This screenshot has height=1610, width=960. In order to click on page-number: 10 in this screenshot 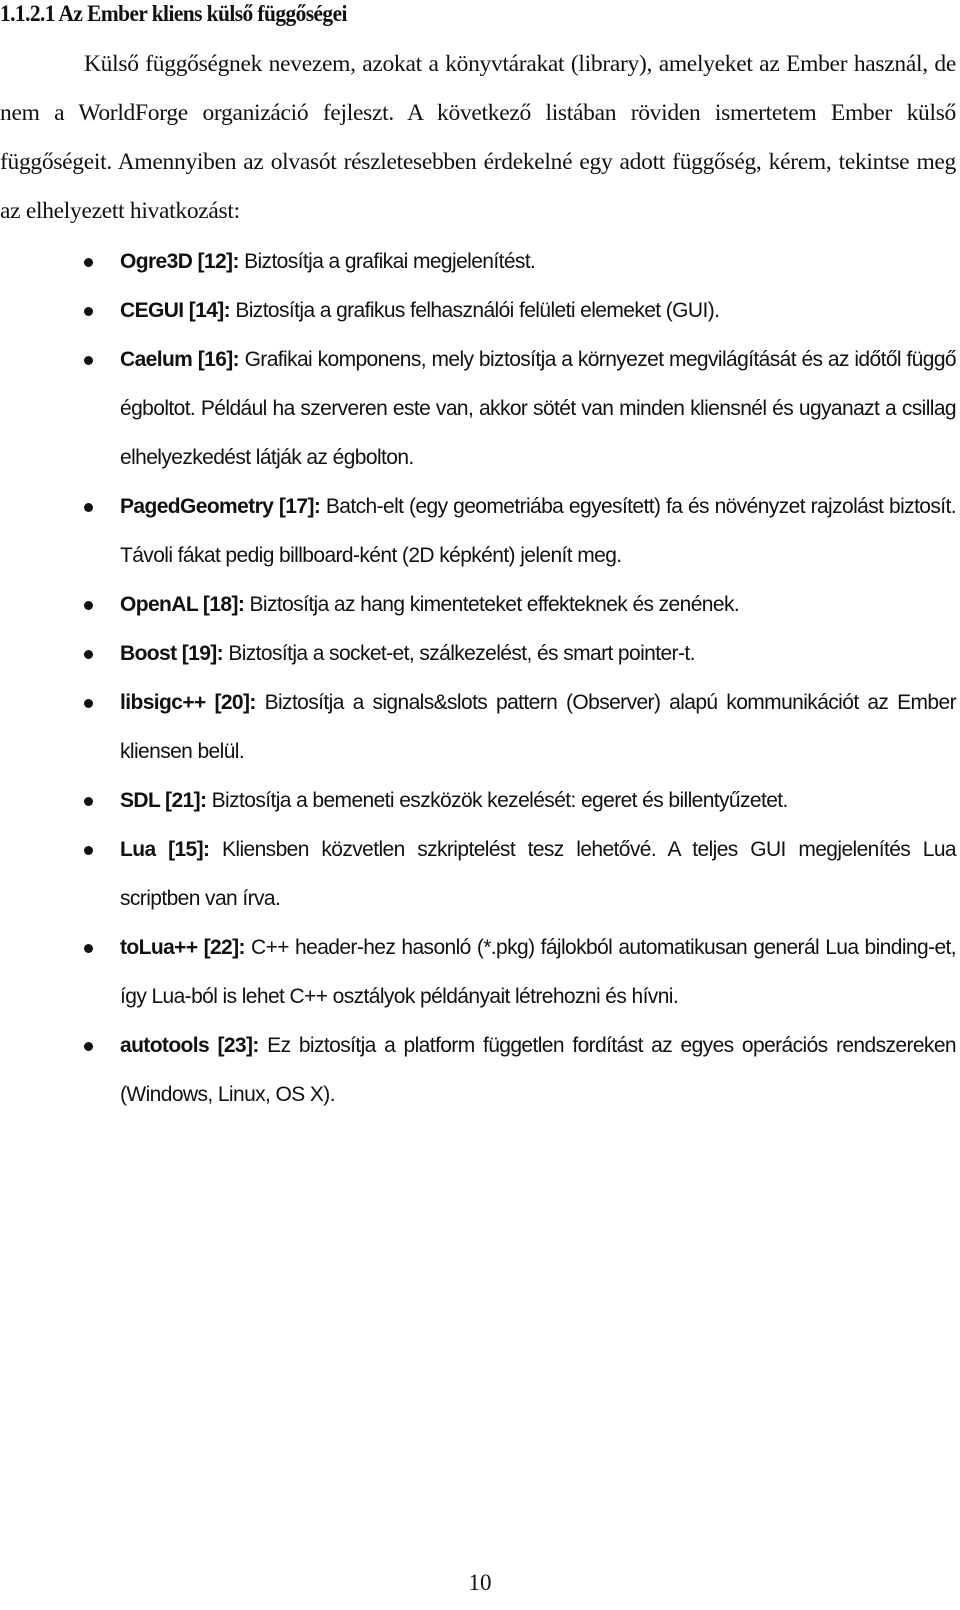, I will do `click(480, 1582)`.